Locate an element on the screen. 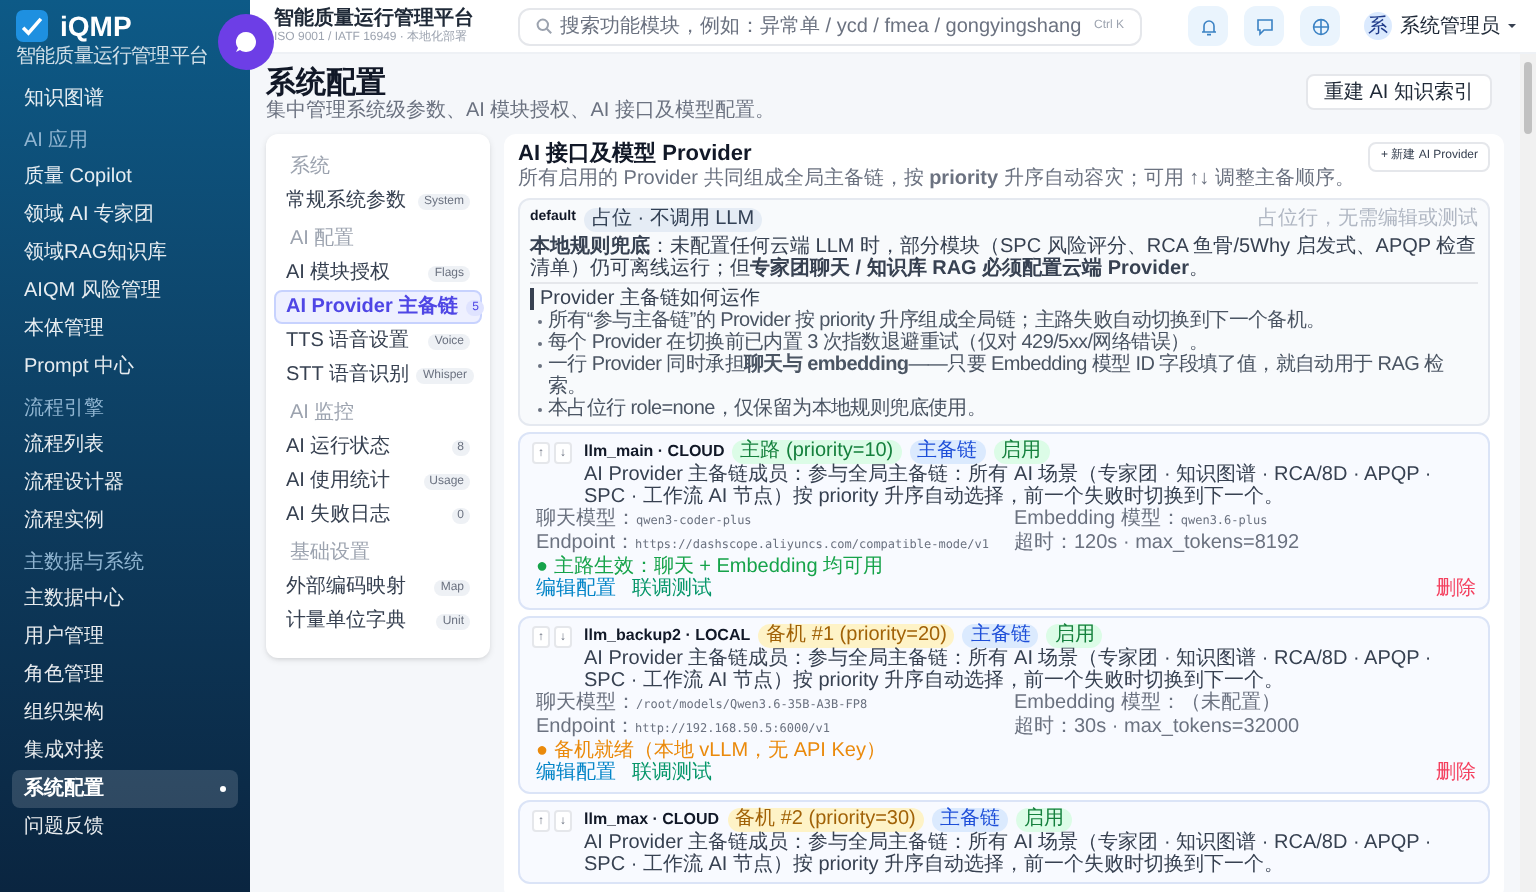  panel-description: 所有启用的 Provider 共同组成全局主备链，按 priority 升序自动容灾；可用 ↑↓ 调整主备顺序。 is located at coordinates (936, 180).